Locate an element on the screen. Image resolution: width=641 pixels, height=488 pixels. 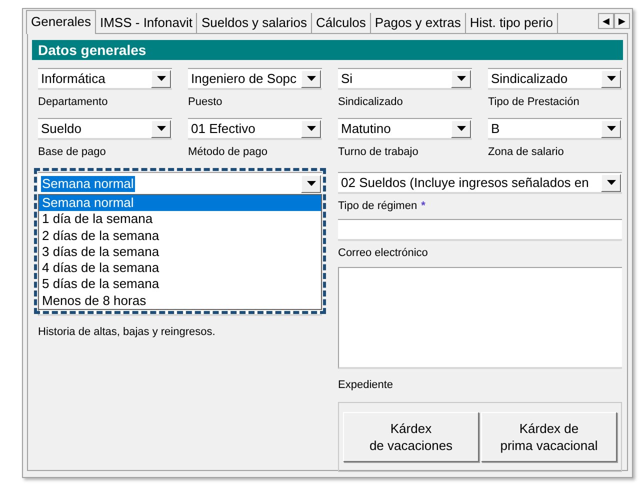
combo-box: 01 Efectivo is located at coordinates (255, 129).